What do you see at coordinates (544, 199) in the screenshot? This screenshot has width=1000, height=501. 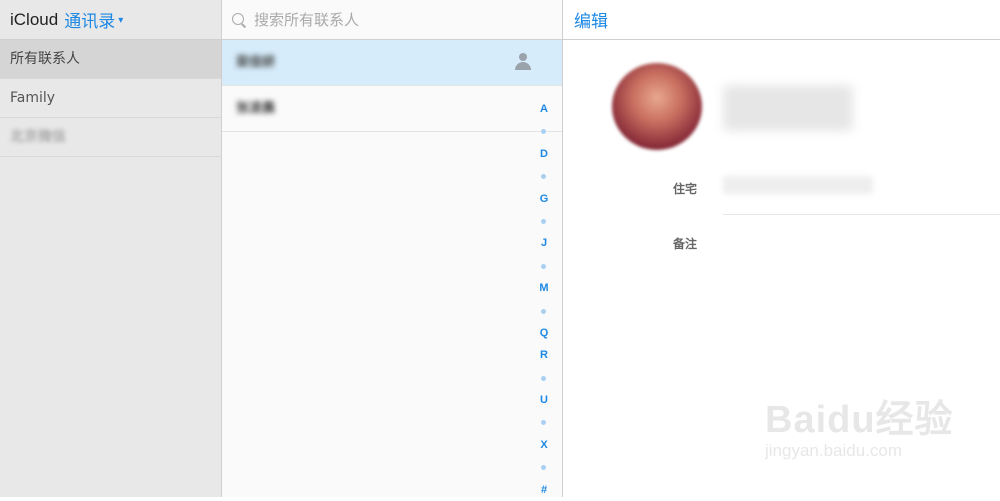 I see `index-letter-g: G` at bounding box center [544, 199].